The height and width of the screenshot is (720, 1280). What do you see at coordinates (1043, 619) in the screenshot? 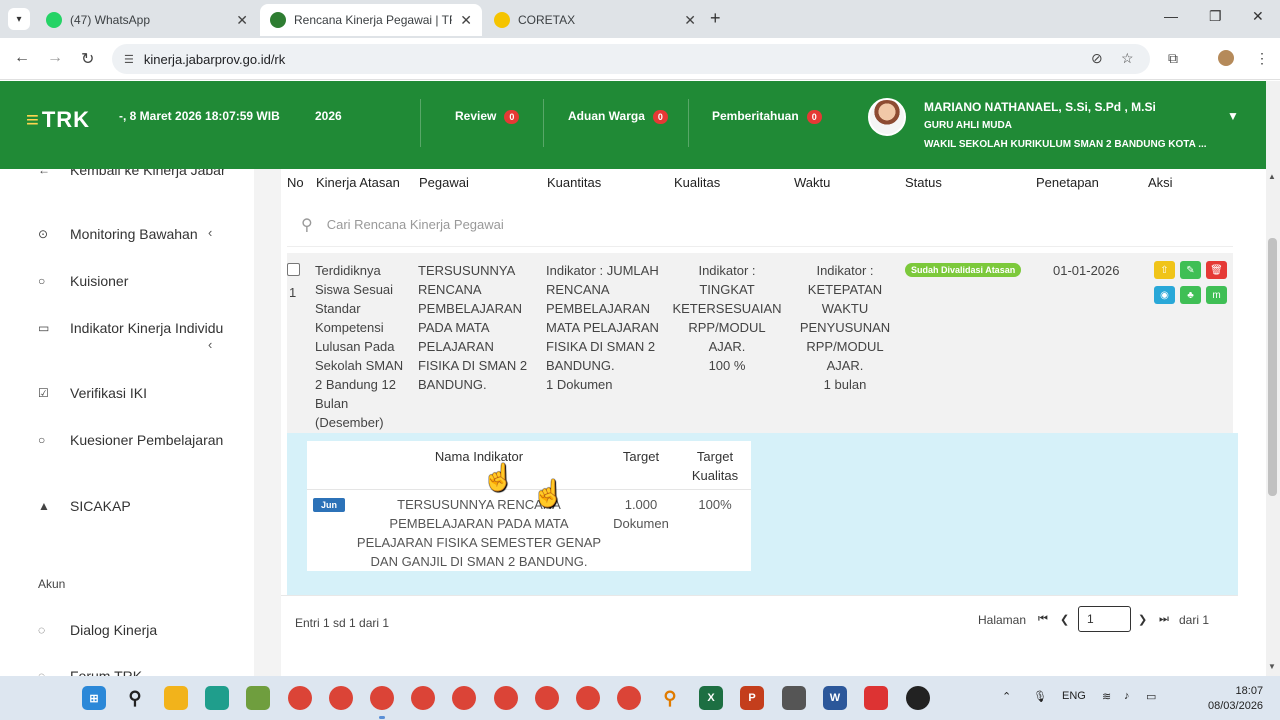
I see `first-page-icon: ⏮` at bounding box center [1043, 619].